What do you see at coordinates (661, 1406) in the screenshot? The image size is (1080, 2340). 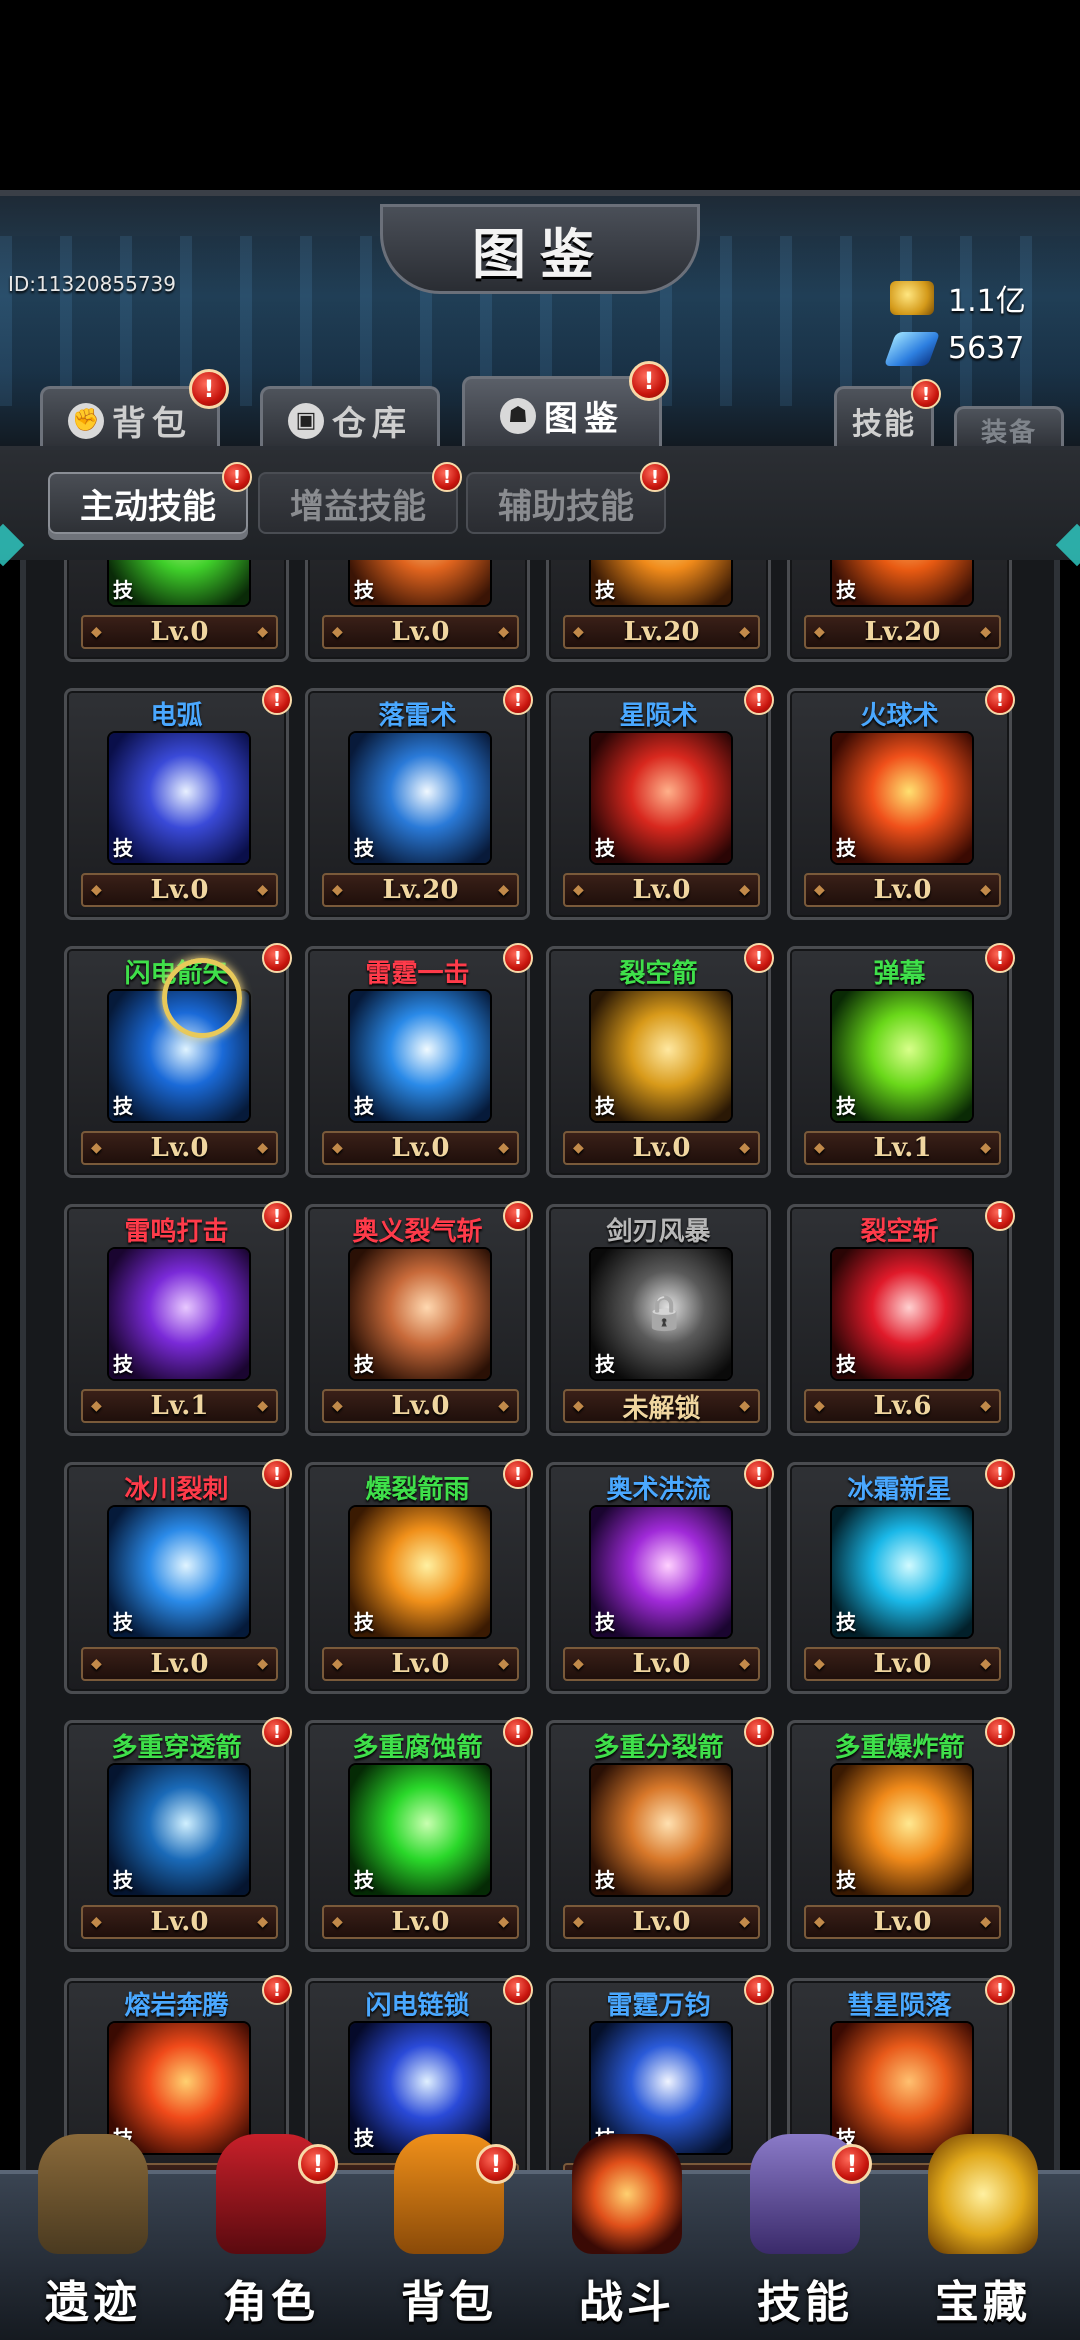 I see `skill-level: 未解锁` at bounding box center [661, 1406].